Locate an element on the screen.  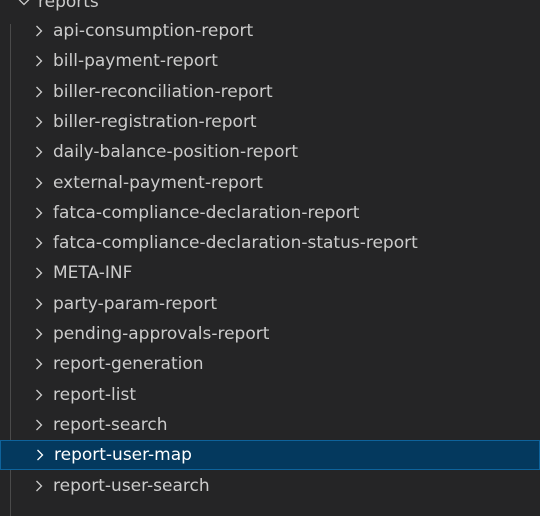
folder-label: fatca-compliance-declaration-report is located at coordinates (206, 212).